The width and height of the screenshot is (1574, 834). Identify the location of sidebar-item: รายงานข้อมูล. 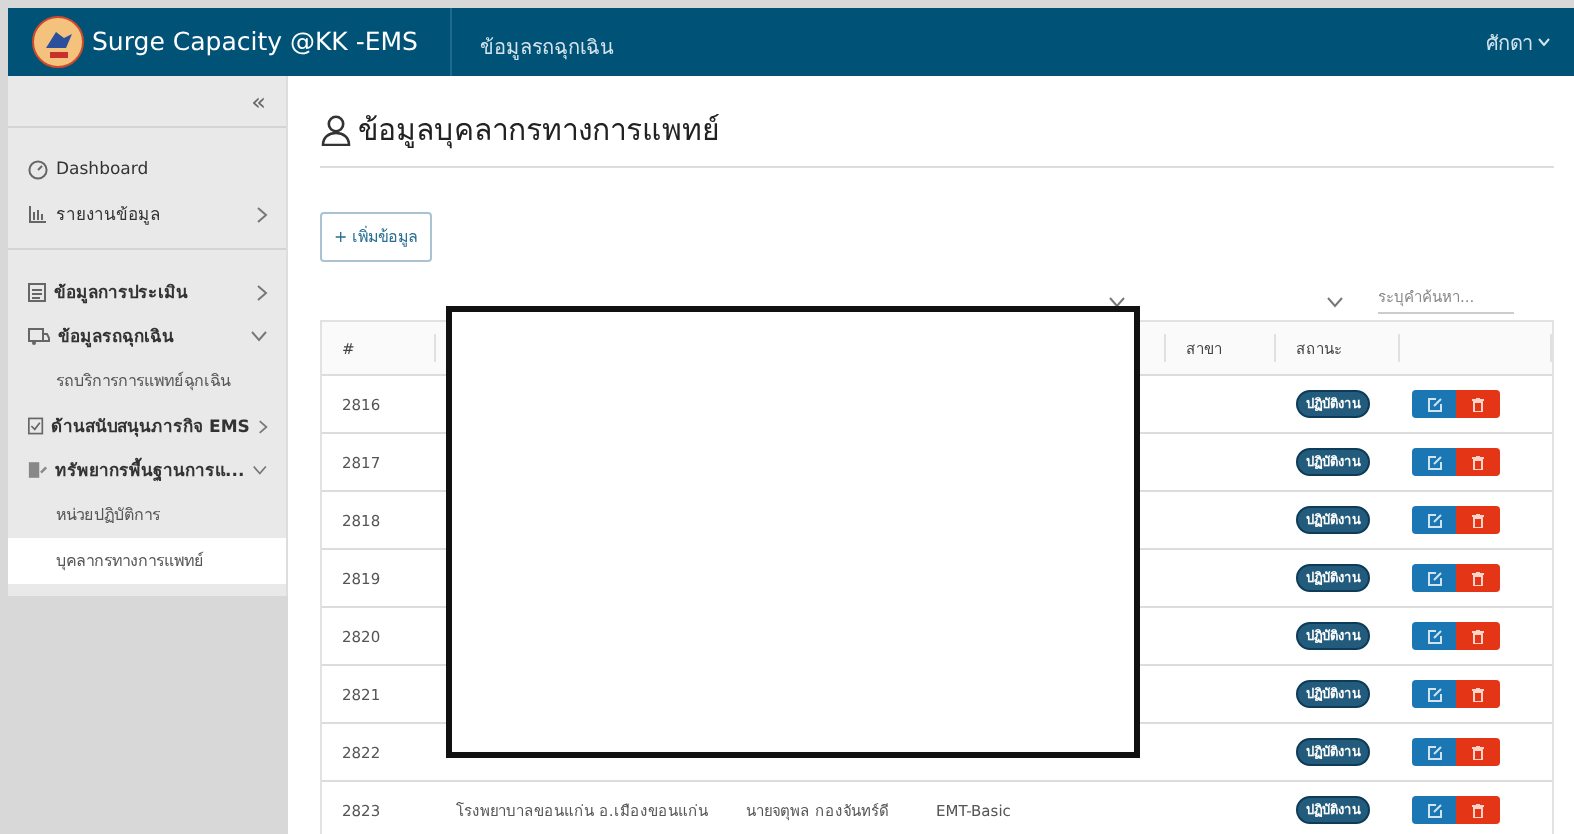
(147, 214).